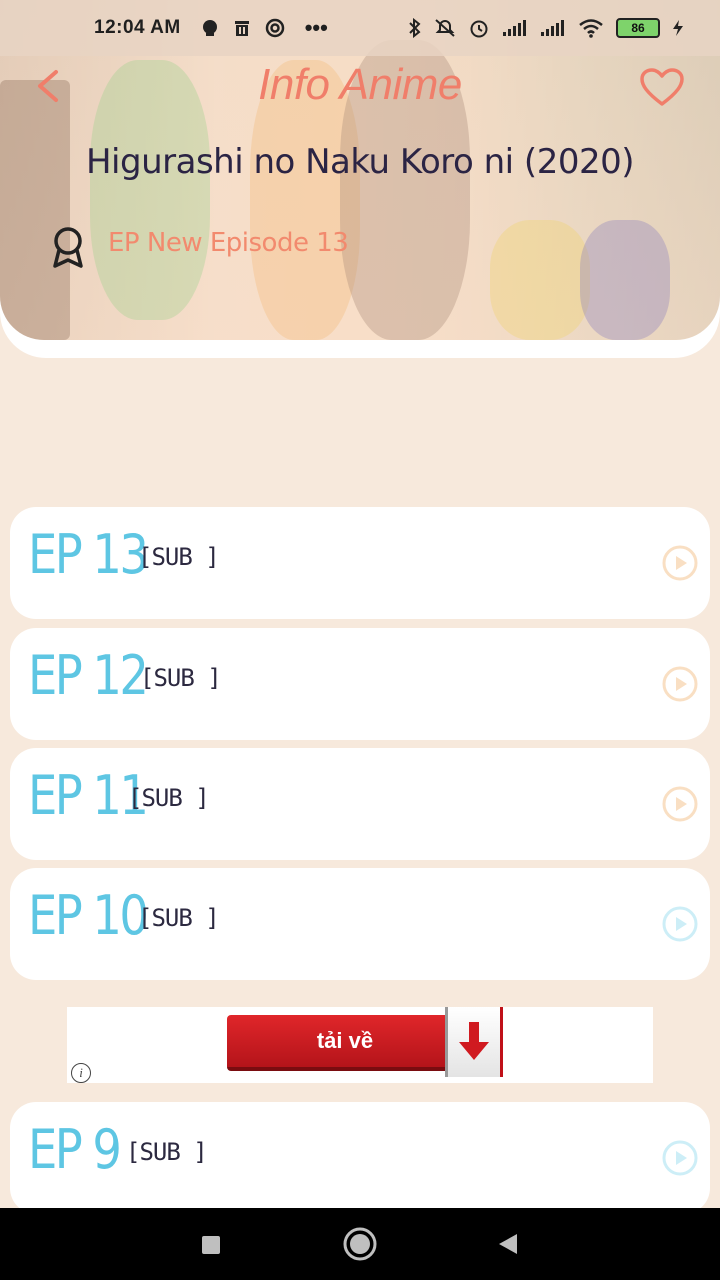  Describe the element at coordinates (241, 28) in the screenshot. I see `trash-icon` at that location.